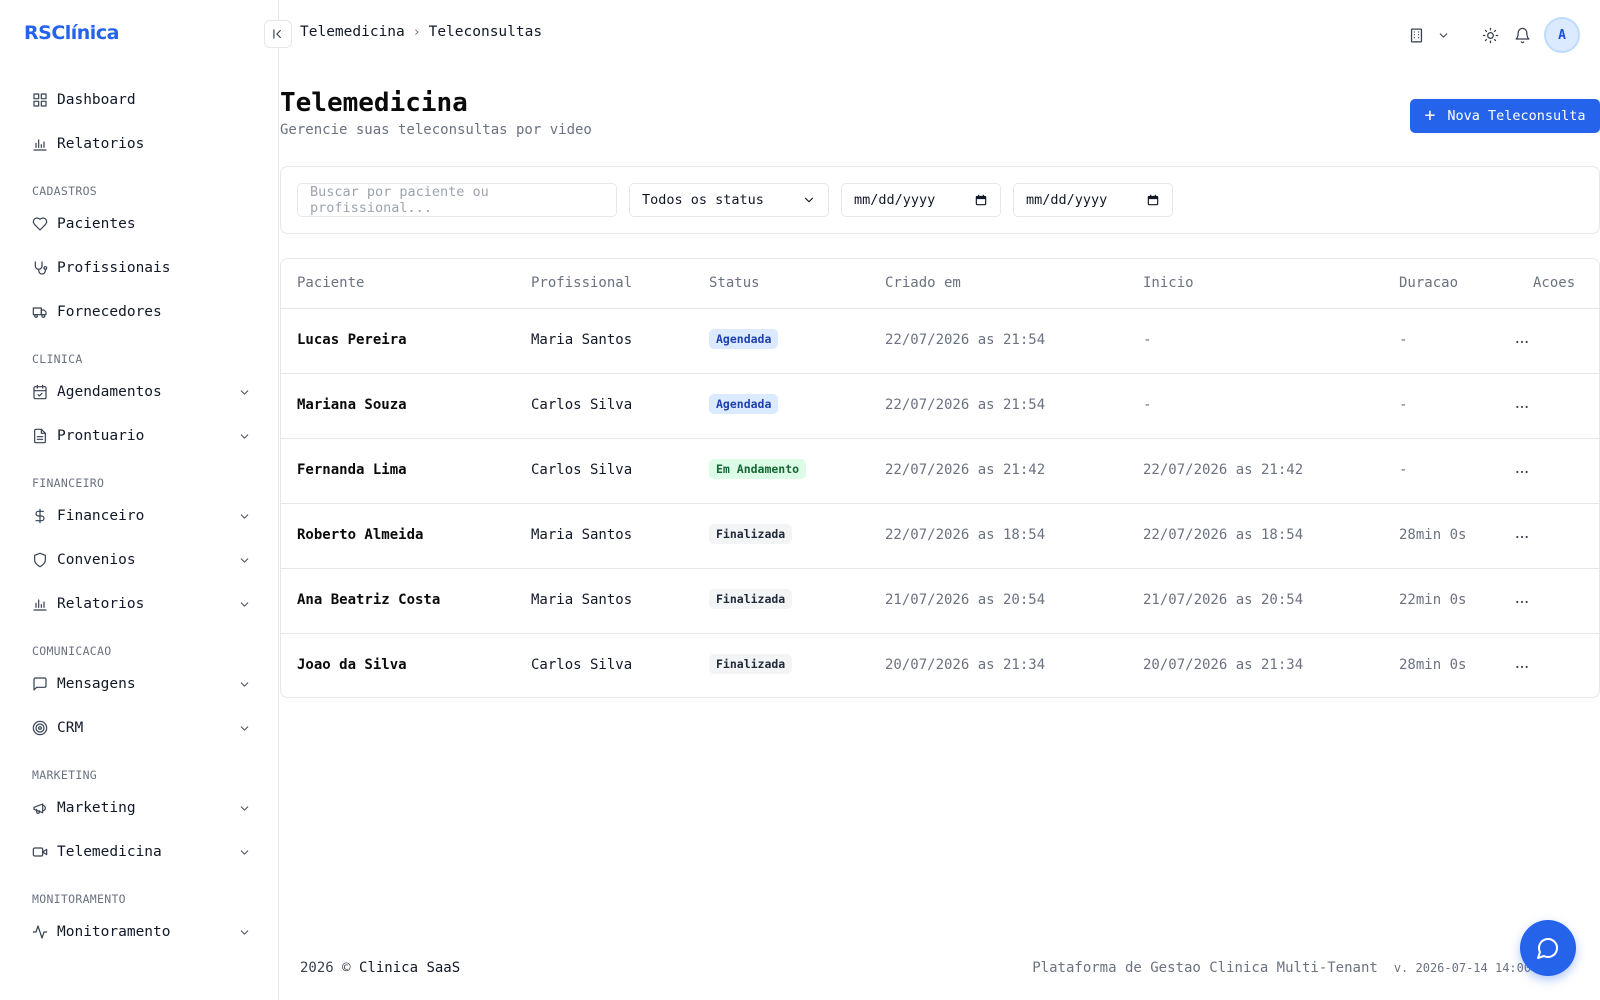  Describe the element at coordinates (581, 283) in the screenshot. I see `column-header-profissional: Profissional` at that location.